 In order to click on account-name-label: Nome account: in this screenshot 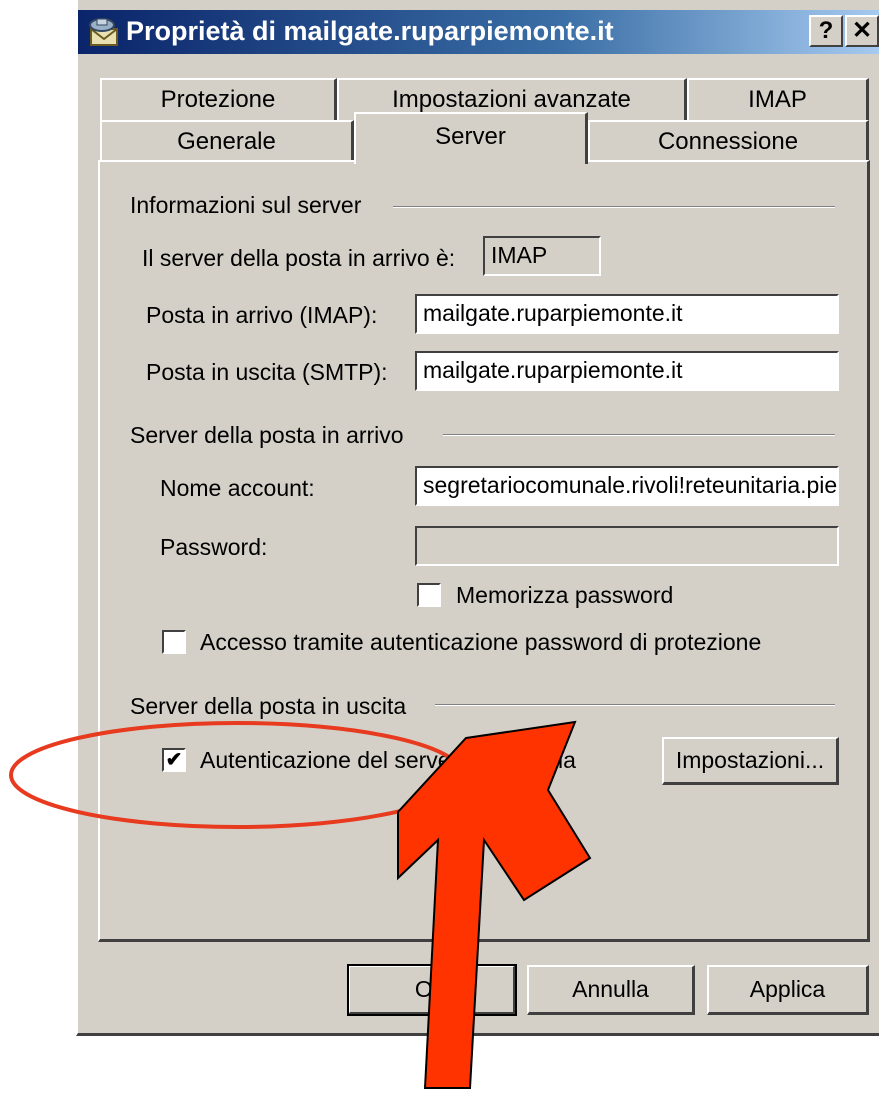, I will do `click(237, 488)`.